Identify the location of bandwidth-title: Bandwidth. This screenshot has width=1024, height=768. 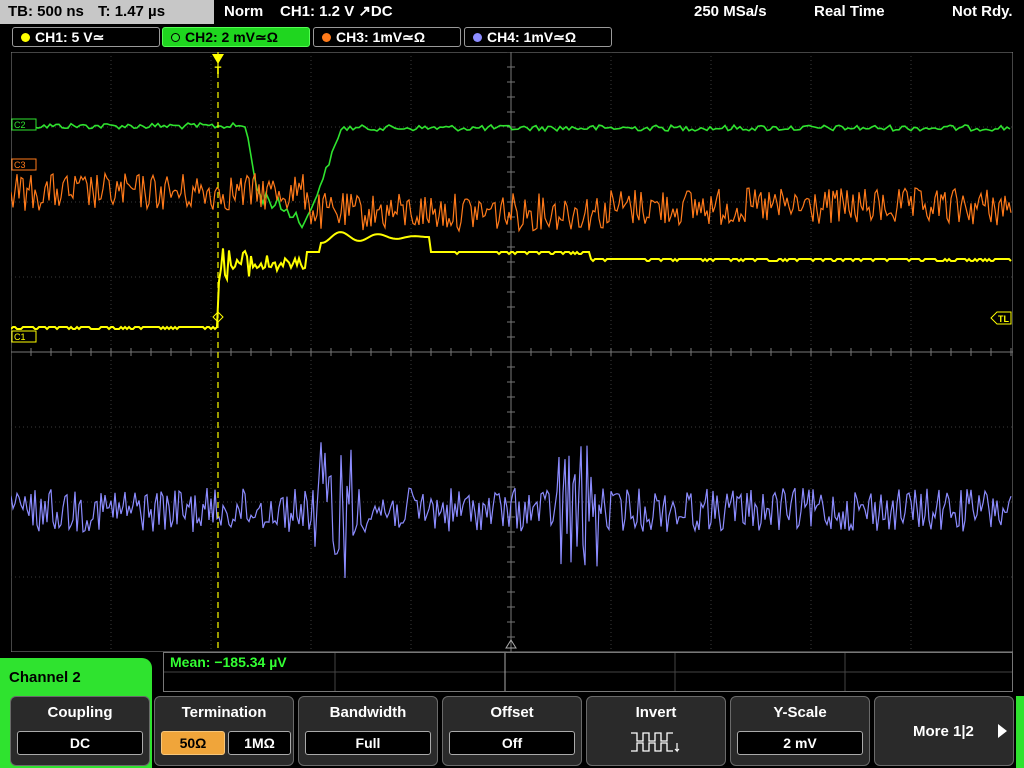
(368, 712).